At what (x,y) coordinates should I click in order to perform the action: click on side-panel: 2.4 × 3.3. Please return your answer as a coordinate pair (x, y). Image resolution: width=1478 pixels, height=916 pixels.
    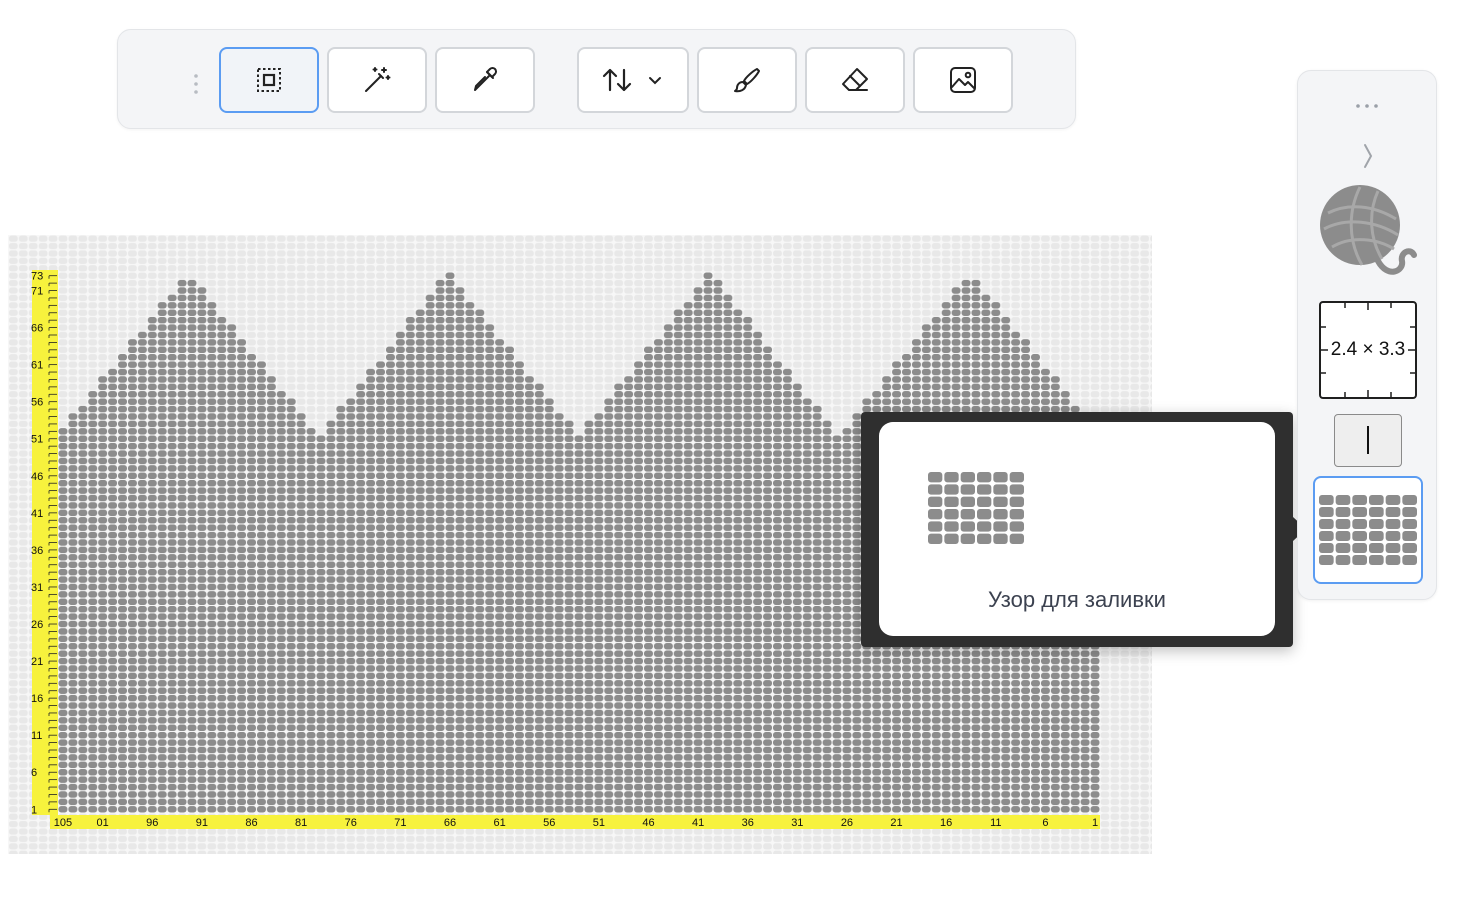
    Looking at the image, I should click on (1367, 335).